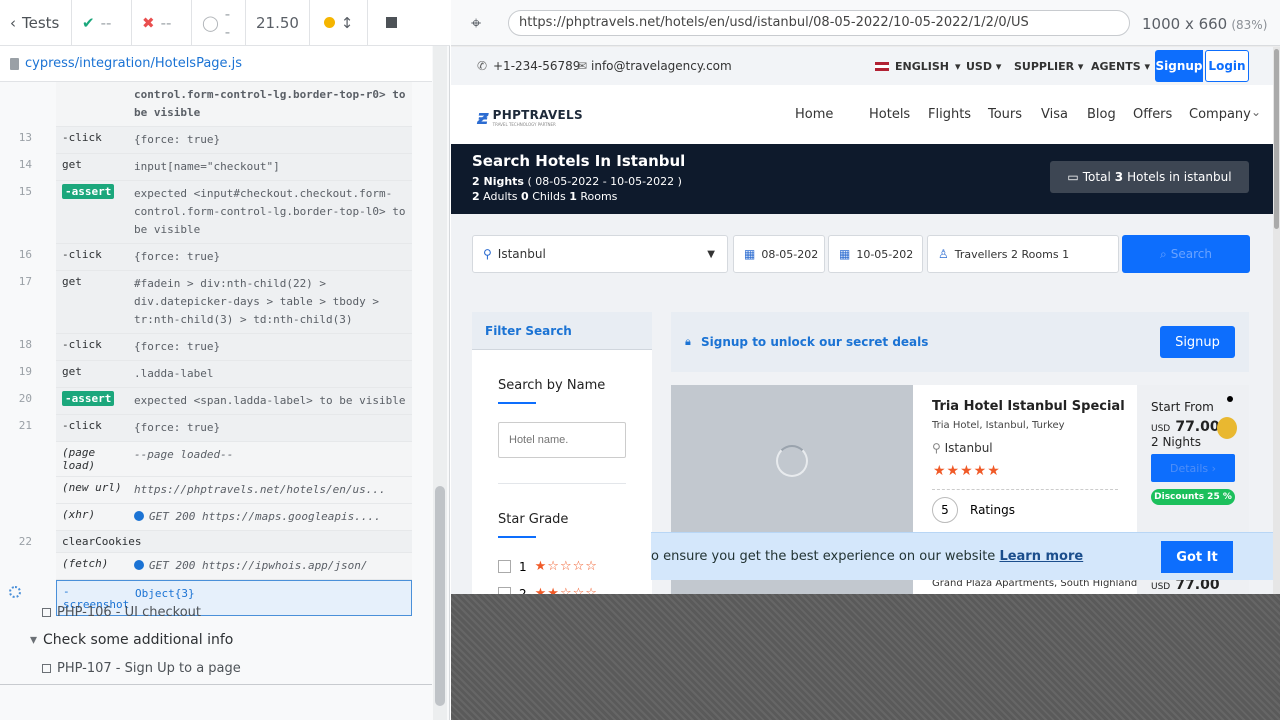 This screenshot has height=720, width=1280. What do you see at coordinates (138, 640) in the screenshot?
I see `test-label: Check some additional info` at bounding box center [138, 640].